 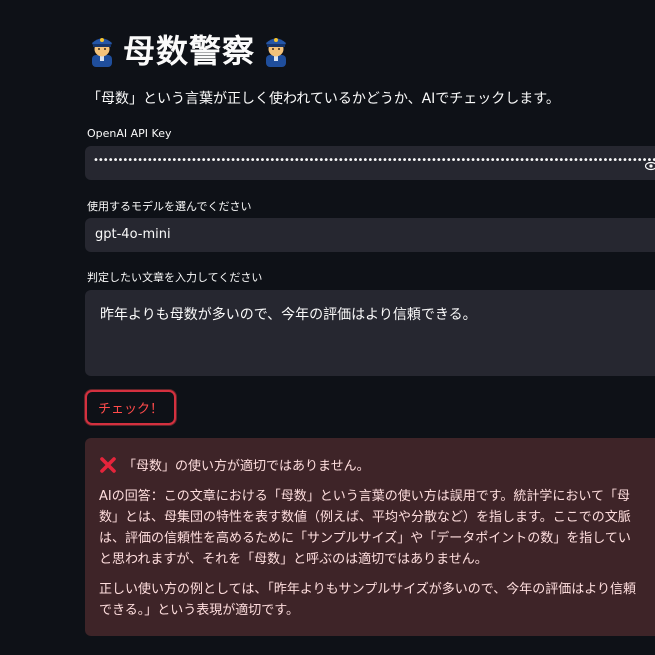 I want to click on title-text: 母数警察, so click(x=189, y=51).